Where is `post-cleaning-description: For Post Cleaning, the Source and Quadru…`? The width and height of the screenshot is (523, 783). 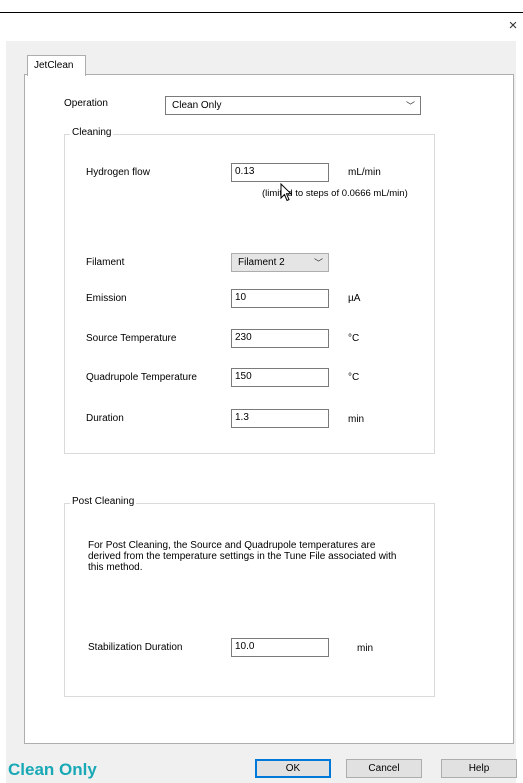 post-cleaning-description: For Post Cleaning, the Source and Quadru… is located at coordinates (242, 556).